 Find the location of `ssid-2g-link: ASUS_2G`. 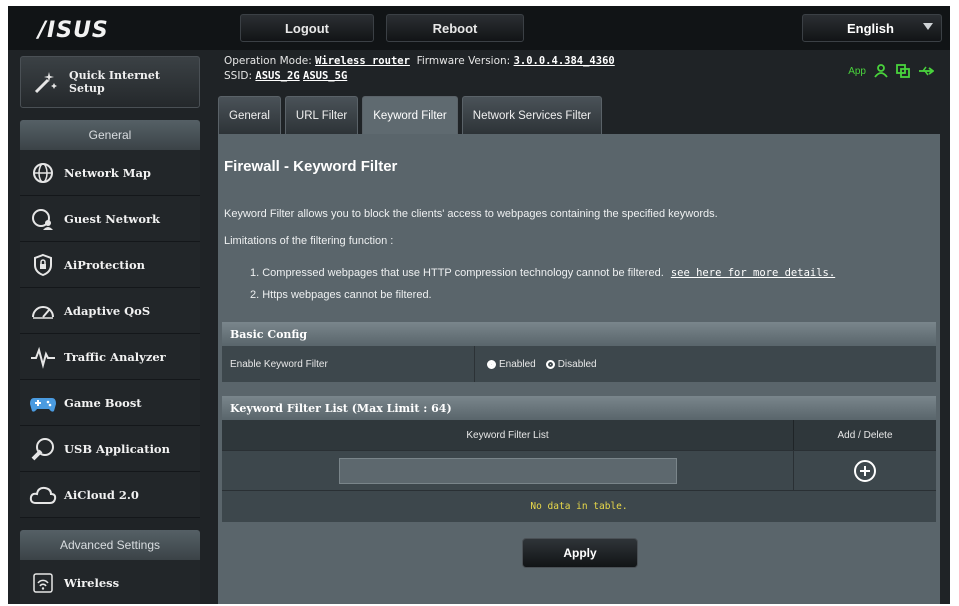

ssid-2g-link: ASUS_2G is located at coordinates (277, 76).